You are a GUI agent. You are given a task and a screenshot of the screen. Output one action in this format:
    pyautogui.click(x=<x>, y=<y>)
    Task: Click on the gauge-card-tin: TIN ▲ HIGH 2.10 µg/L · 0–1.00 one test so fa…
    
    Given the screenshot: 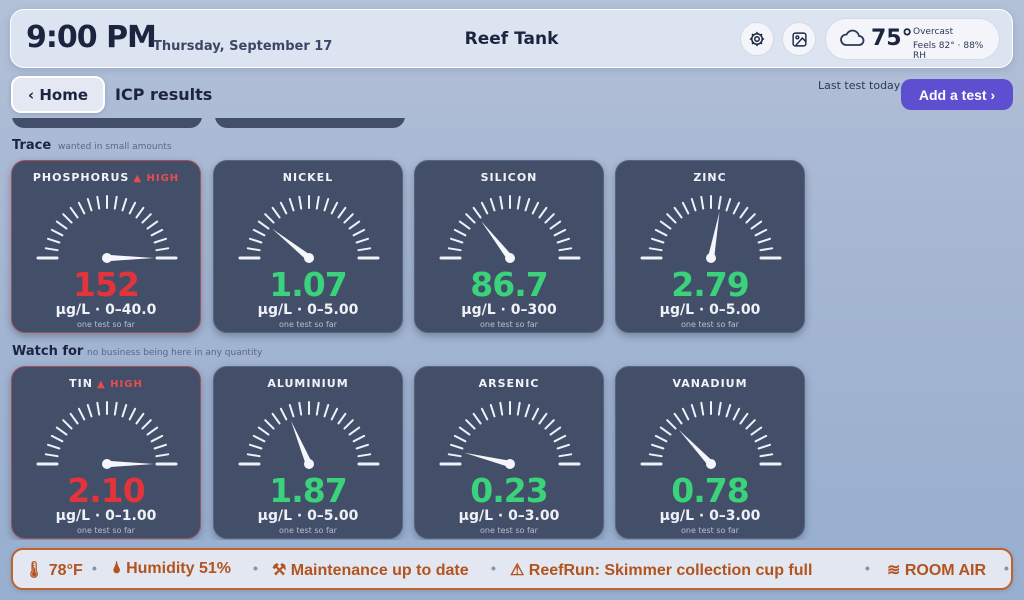 What is the action you would take?
    pyautogui.click(x=106, y=452)
    